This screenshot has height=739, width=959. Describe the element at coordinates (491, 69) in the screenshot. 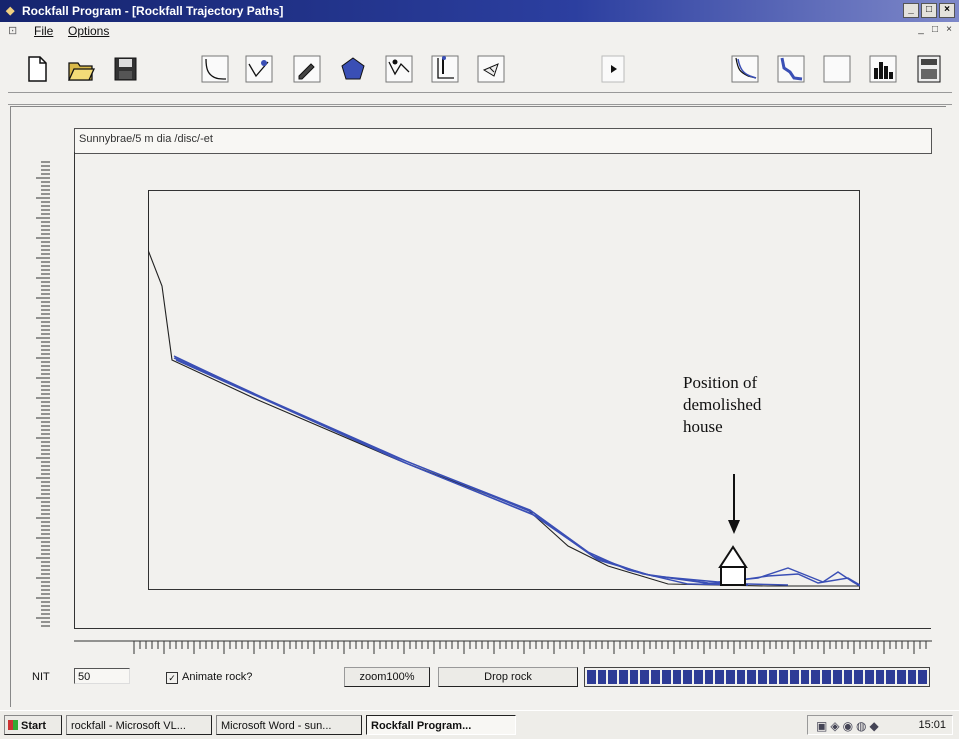

I see `flag-icon` at that location.